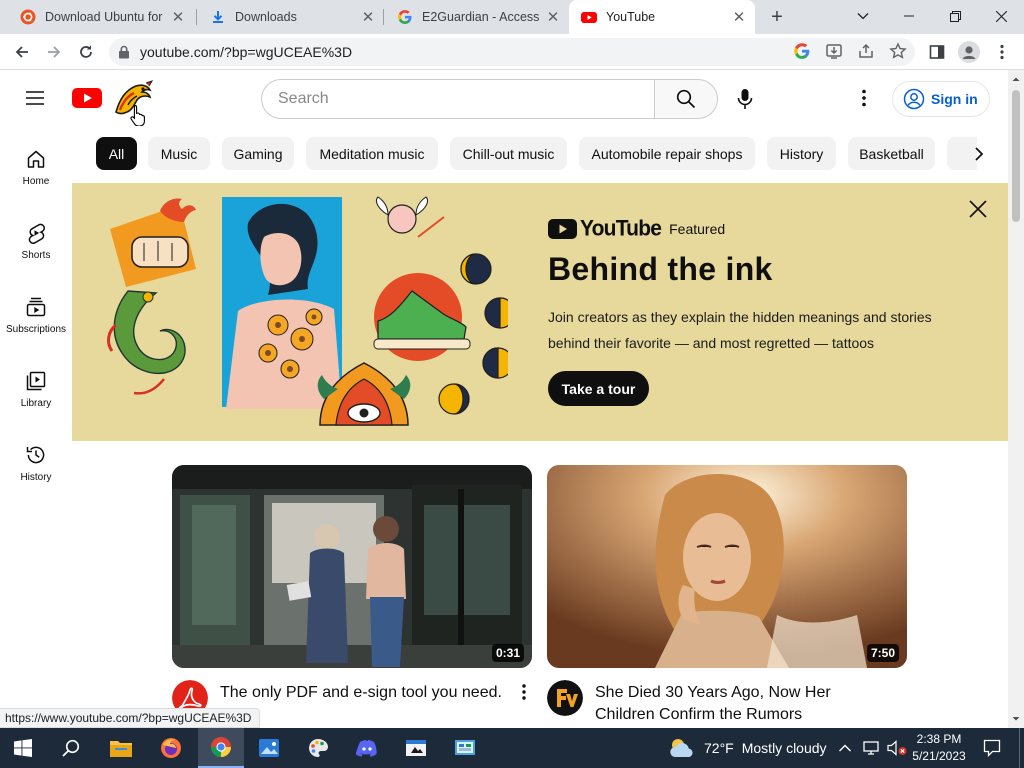 The image size is (1024, 768). Describe the element at coordinates (937, 52) in the screenshot. I see `side-panel-button` at that location.